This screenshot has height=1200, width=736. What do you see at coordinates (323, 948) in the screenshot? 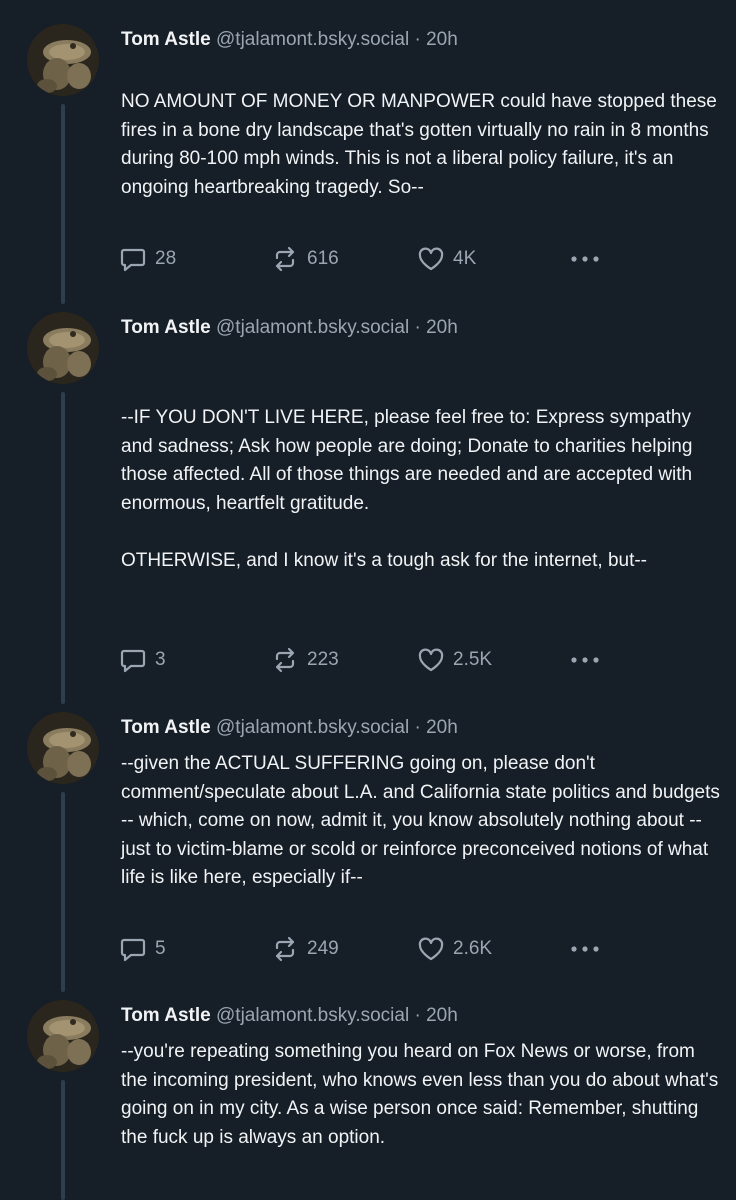
I see `repost-count: 249` at bounding box center [323, 948].